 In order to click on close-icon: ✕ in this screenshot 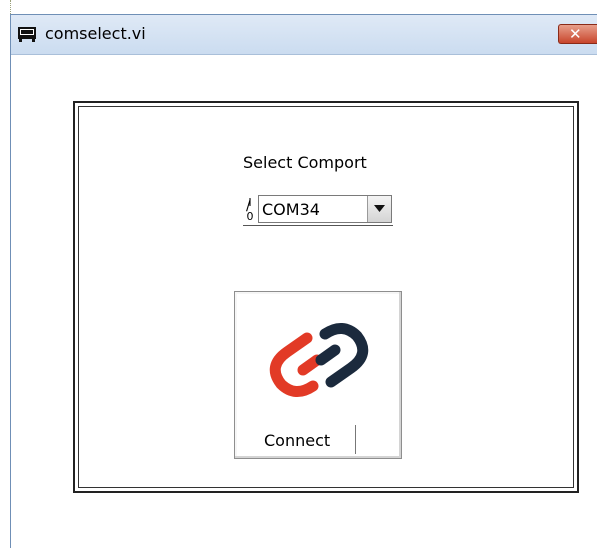, I will do `click(575, 34)`.